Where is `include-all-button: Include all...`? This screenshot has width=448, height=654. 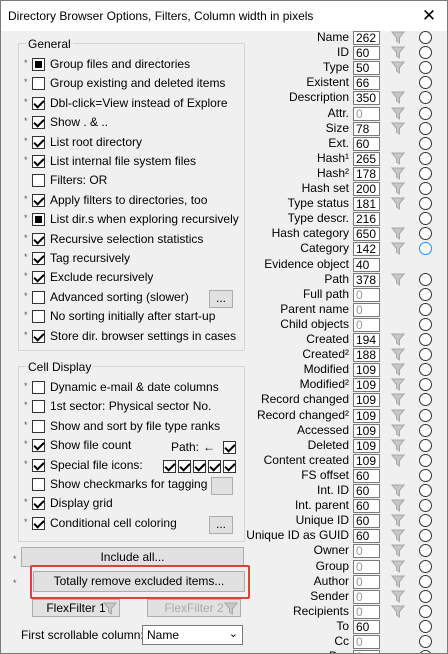 include-all-button: Include all... is located at coordinates (132, 557).